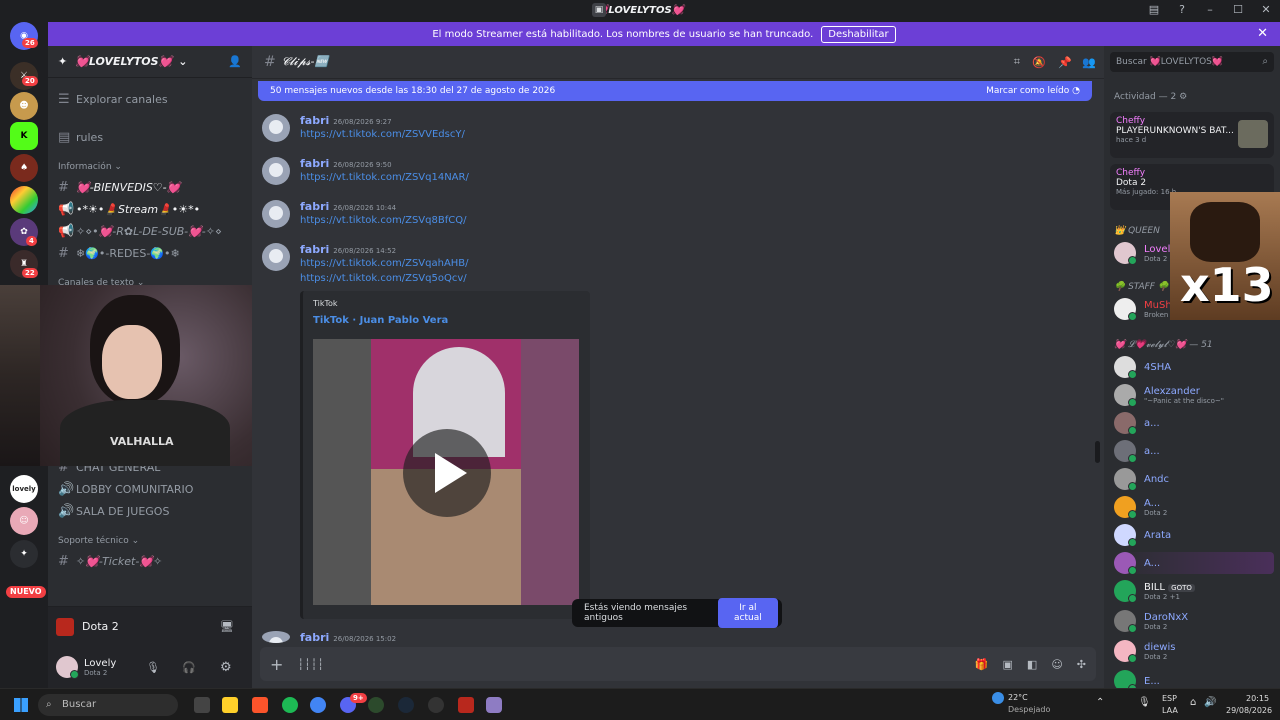  What do you see at coordinates (1028, 91) in the screenshot?
I see `mark-read-label: Marcar como leído` at bounding box center [1028, 91].